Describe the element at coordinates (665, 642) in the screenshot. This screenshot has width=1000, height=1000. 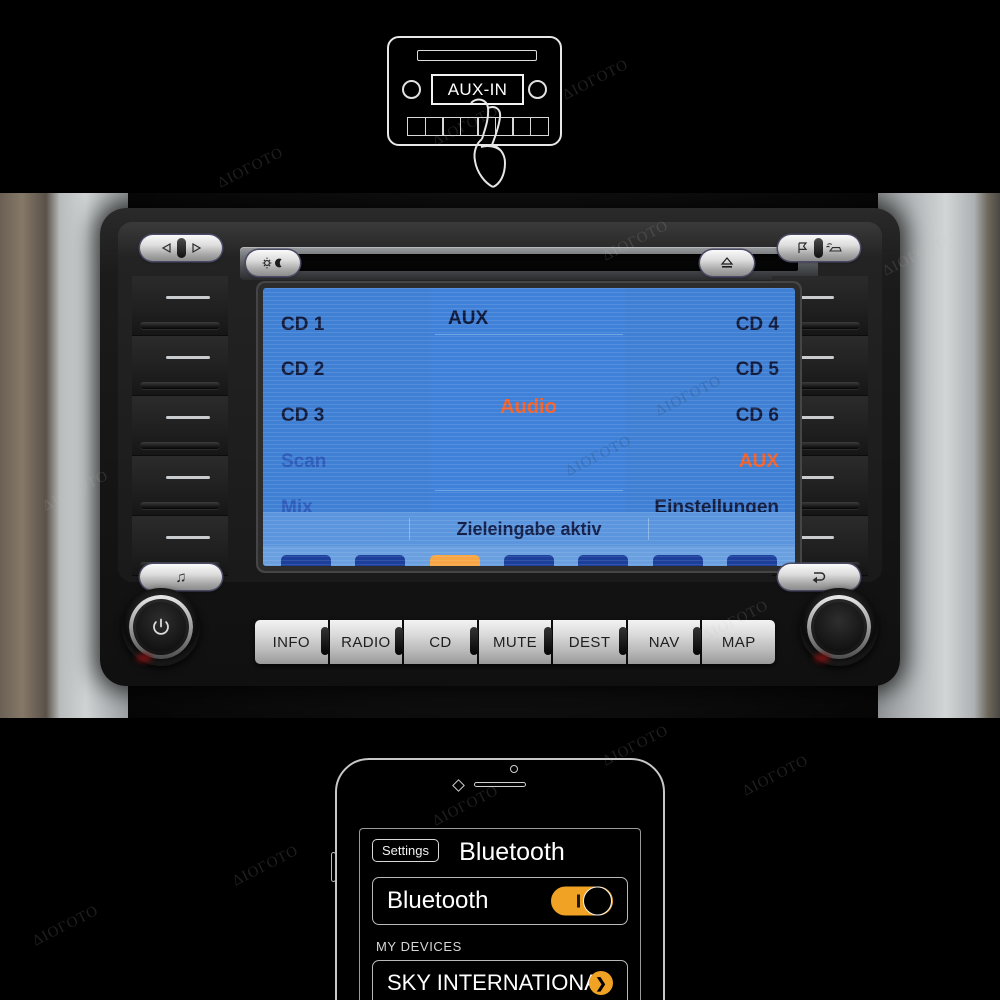
I see `fn-button-nav: NAV` at that location.